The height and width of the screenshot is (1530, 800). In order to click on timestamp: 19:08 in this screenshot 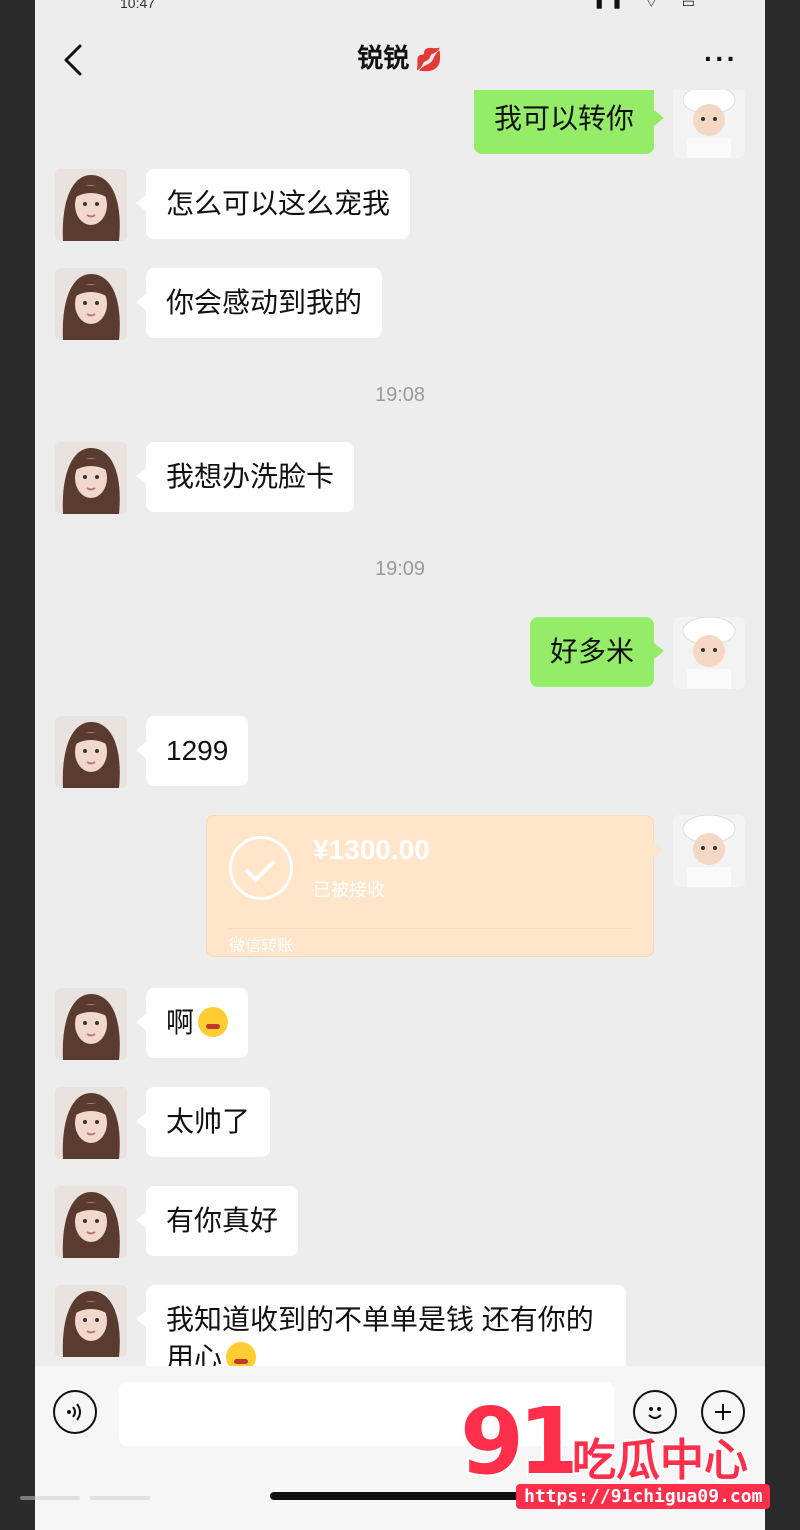, I will do `click(400, 395)`.